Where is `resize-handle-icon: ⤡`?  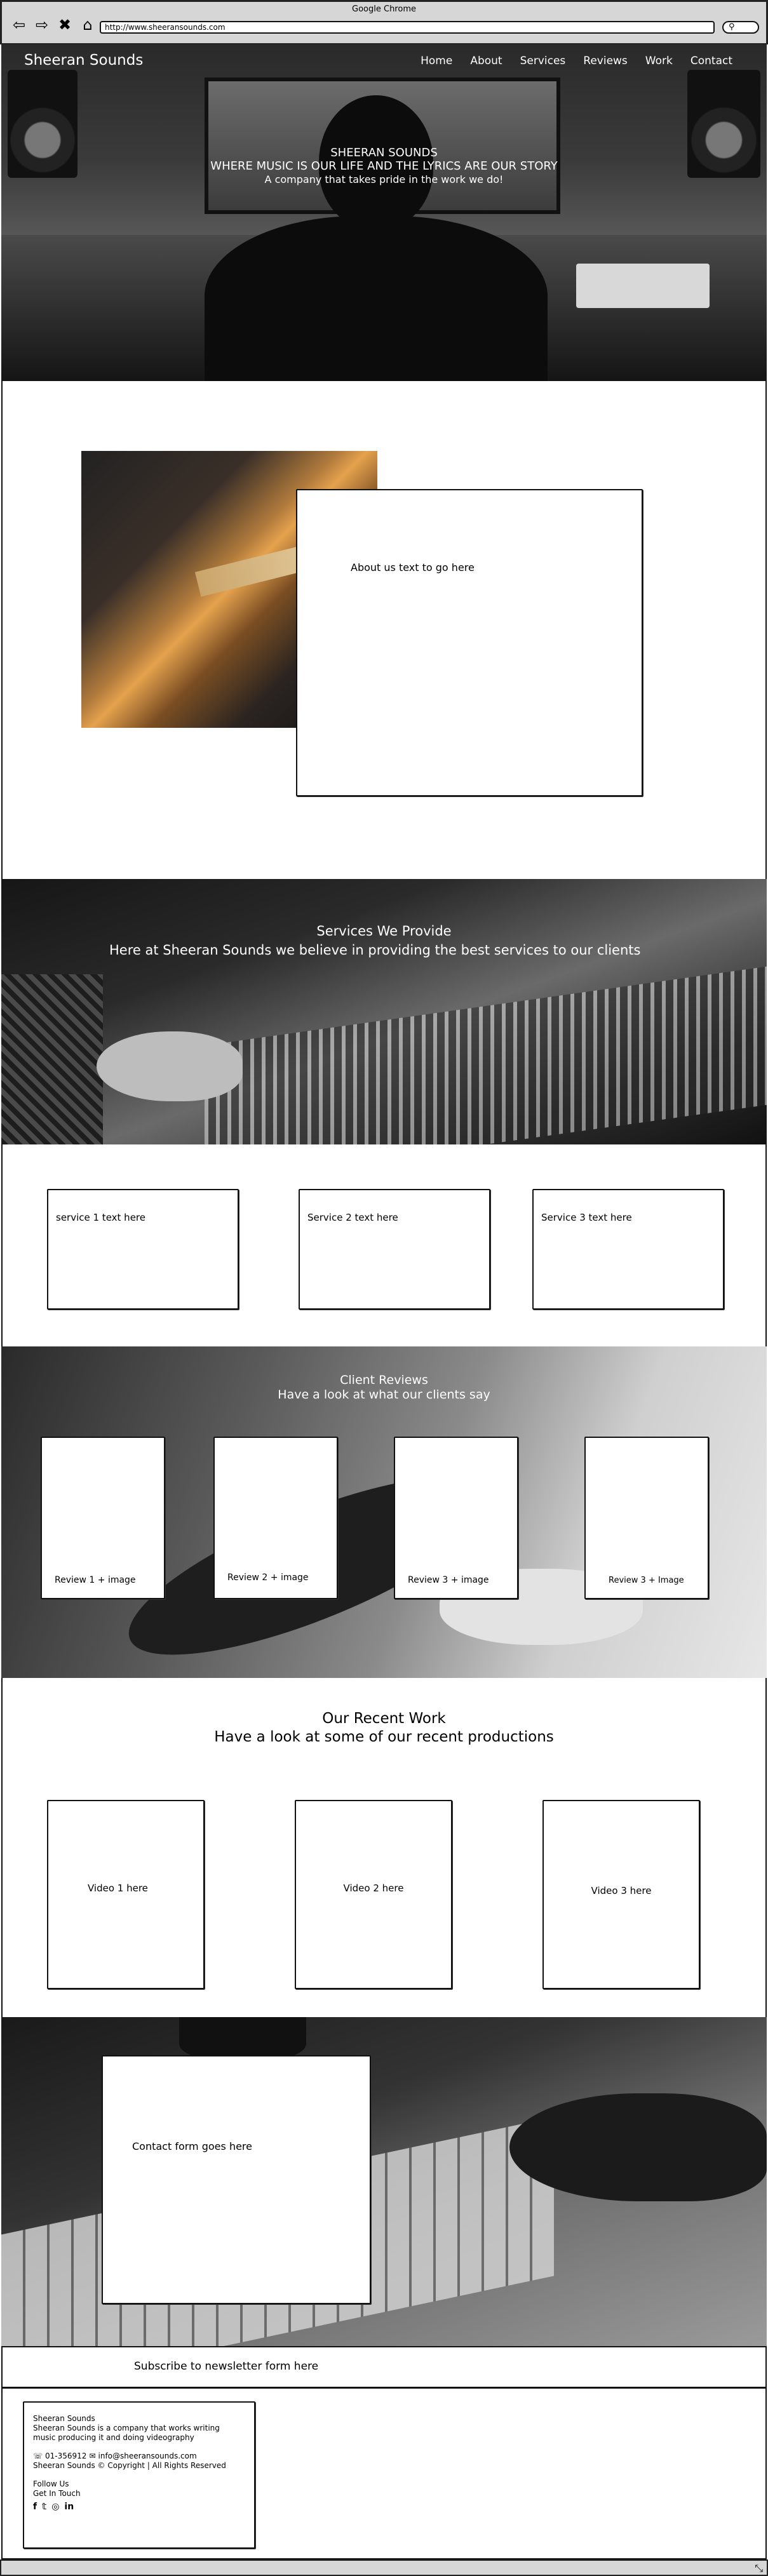
resize-handle-icon: ⤡ is located at coordinates (759, 2568).